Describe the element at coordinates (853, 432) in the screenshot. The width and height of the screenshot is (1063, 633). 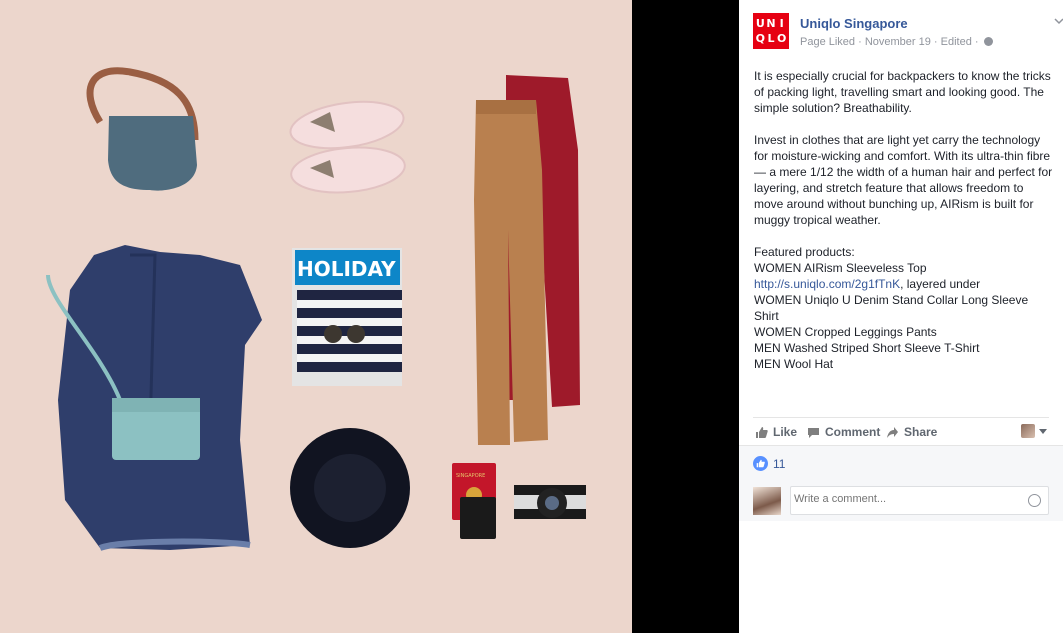
I see `comment-label: Comment` at that location.